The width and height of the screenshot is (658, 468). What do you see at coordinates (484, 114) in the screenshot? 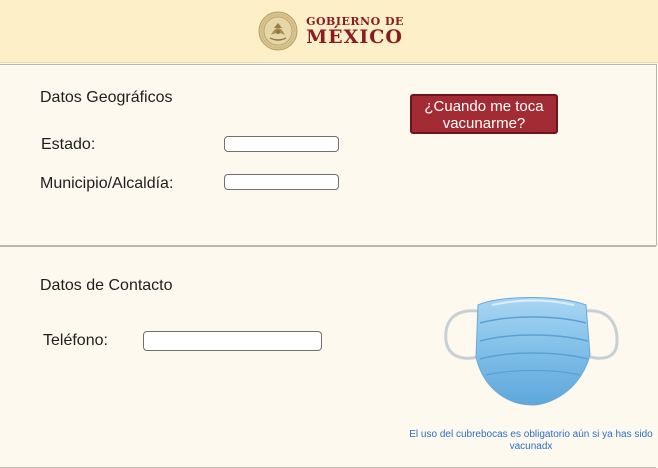
I see `cuando-vacunarme-button: ¿Cuando me toca vacunarme?` at bounding box center [484, 114].